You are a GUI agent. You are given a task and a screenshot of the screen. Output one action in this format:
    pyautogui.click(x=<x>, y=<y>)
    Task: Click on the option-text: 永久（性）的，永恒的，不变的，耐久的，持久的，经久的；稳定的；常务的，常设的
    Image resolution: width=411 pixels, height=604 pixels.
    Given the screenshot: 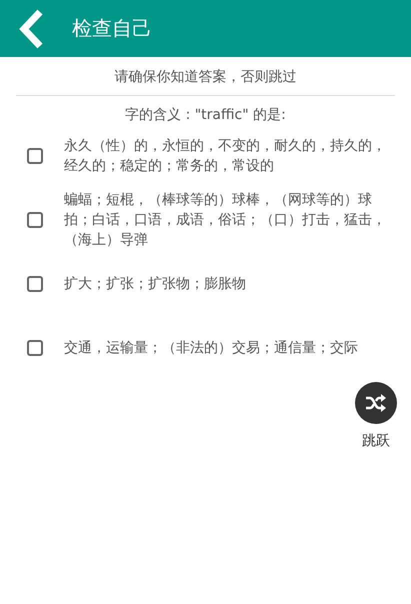 What is the action you would take?
    pyautogui.click(x=227, y=156)
    